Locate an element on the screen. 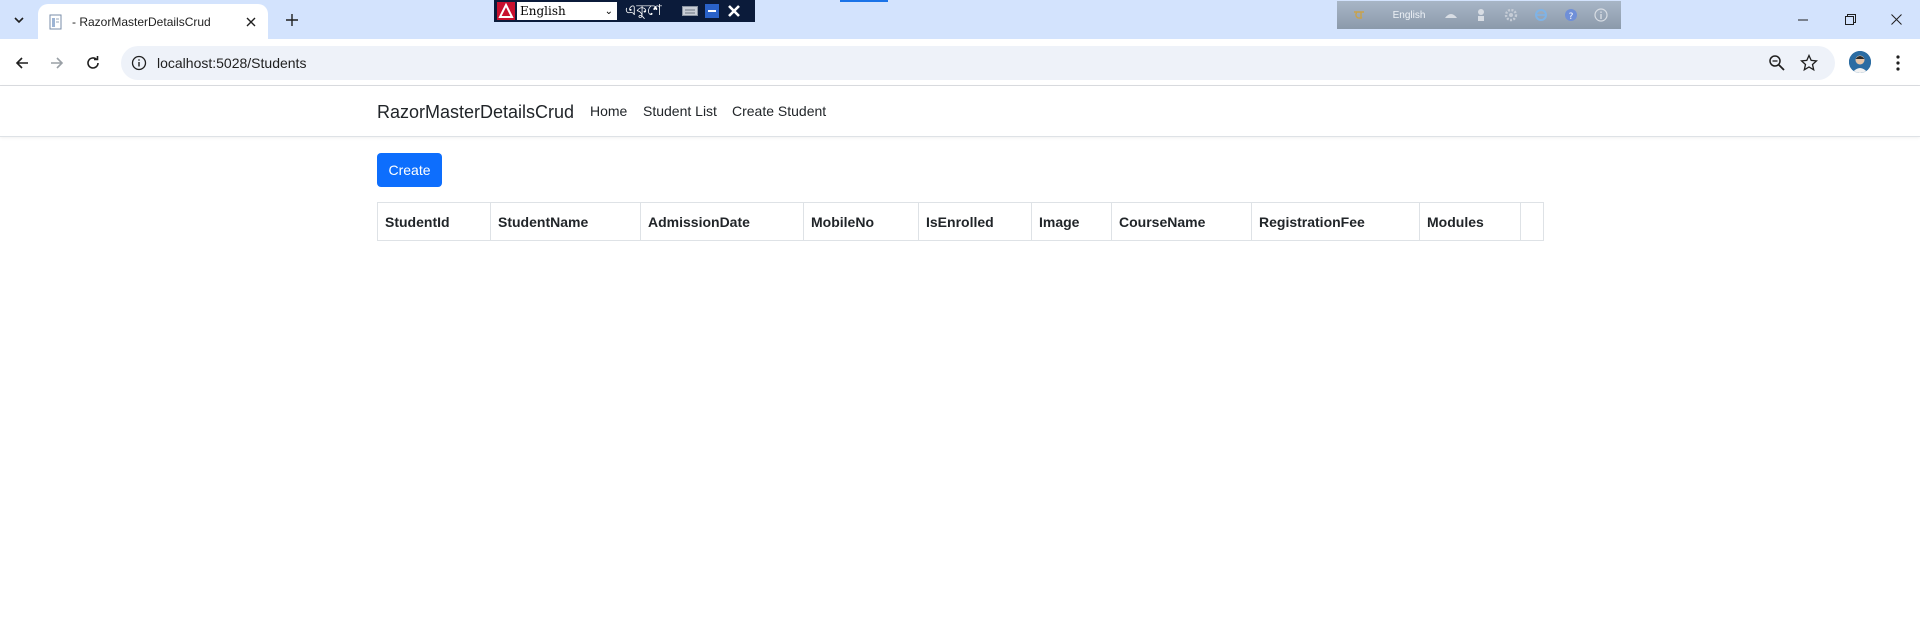 The height and width of the screenshot is (629, 1920). ime-bar-language: English is located at coordinates (1409, 15).